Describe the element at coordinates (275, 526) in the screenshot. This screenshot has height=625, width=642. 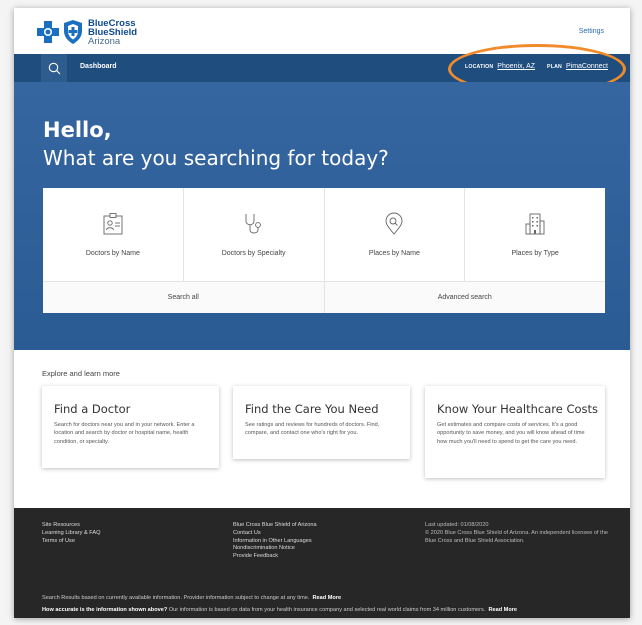
I see `footer-link: Blue Cross Blue Shield of Arizona` at that location.